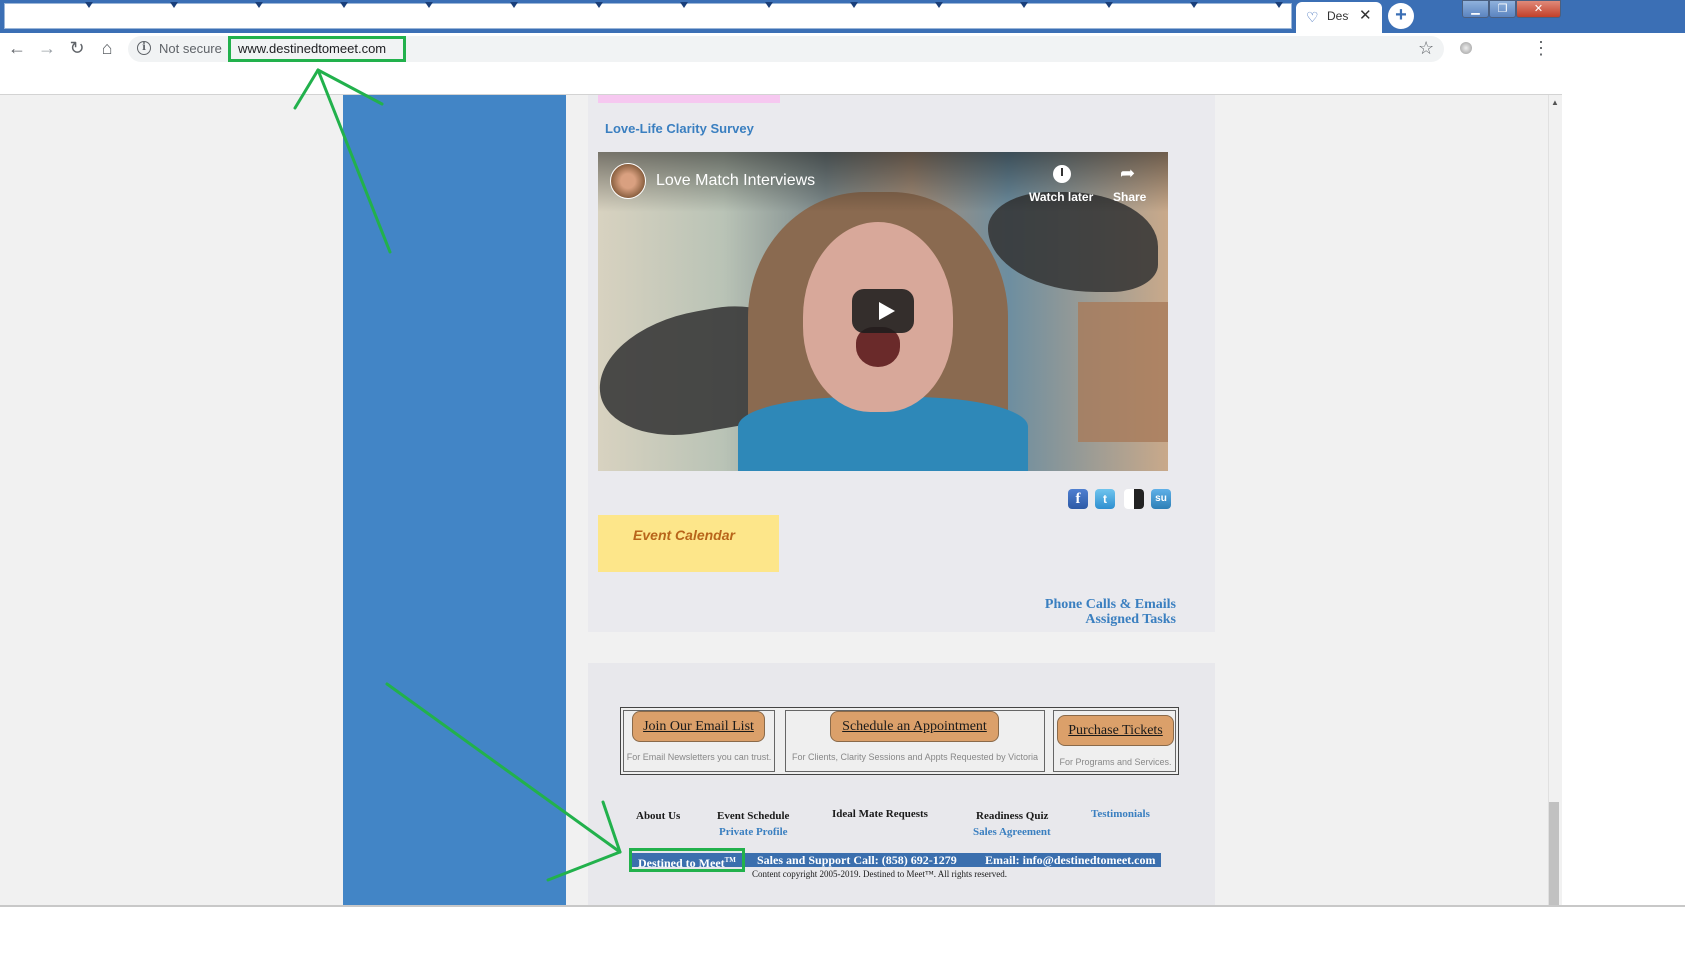 The height and width of the screenshot is (973, 1685). I want to click on join-email-list-button: Join Our Email List, so click(698, 726).